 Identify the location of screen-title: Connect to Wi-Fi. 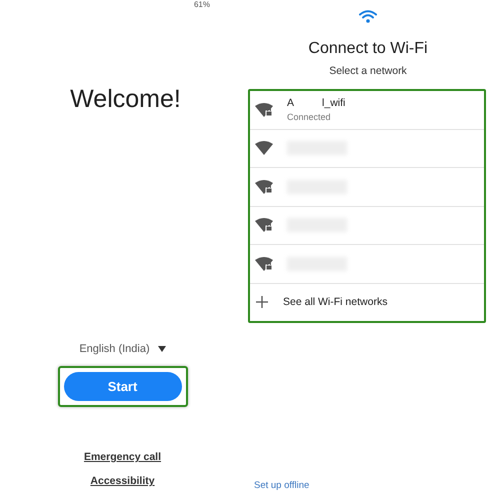
(368, 49).